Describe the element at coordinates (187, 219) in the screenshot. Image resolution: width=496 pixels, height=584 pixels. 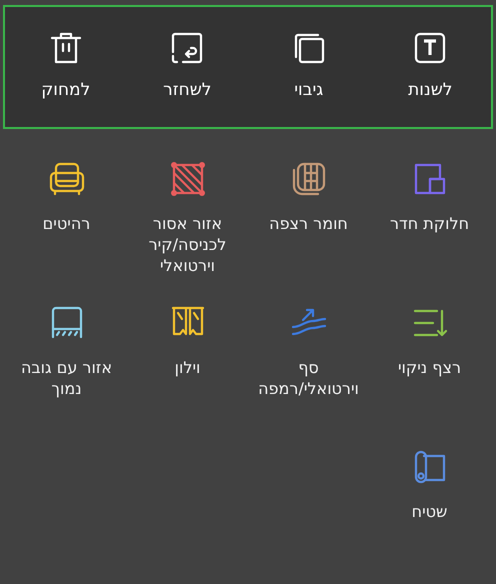
I see `tool-button: אזור אסור לכניסה/קיר וירטואלי` at that location.